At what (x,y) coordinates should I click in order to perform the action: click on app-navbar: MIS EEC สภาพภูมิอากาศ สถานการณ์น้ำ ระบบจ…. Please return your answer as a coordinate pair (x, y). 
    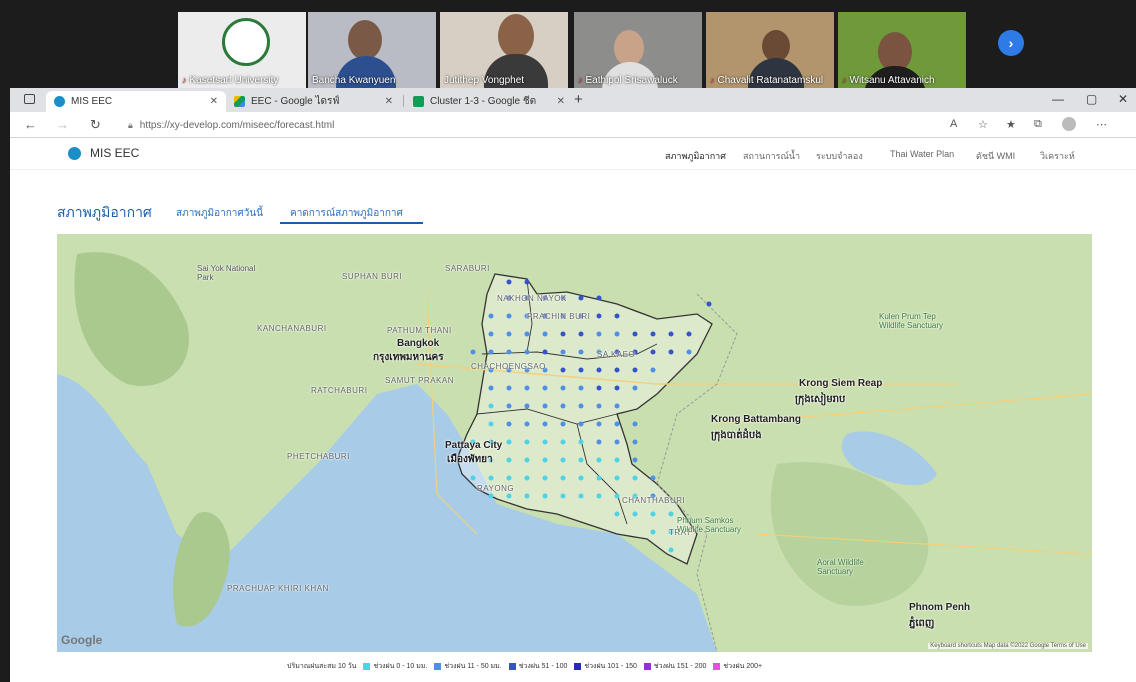
    Looking at the image, I should click on (573, 154).